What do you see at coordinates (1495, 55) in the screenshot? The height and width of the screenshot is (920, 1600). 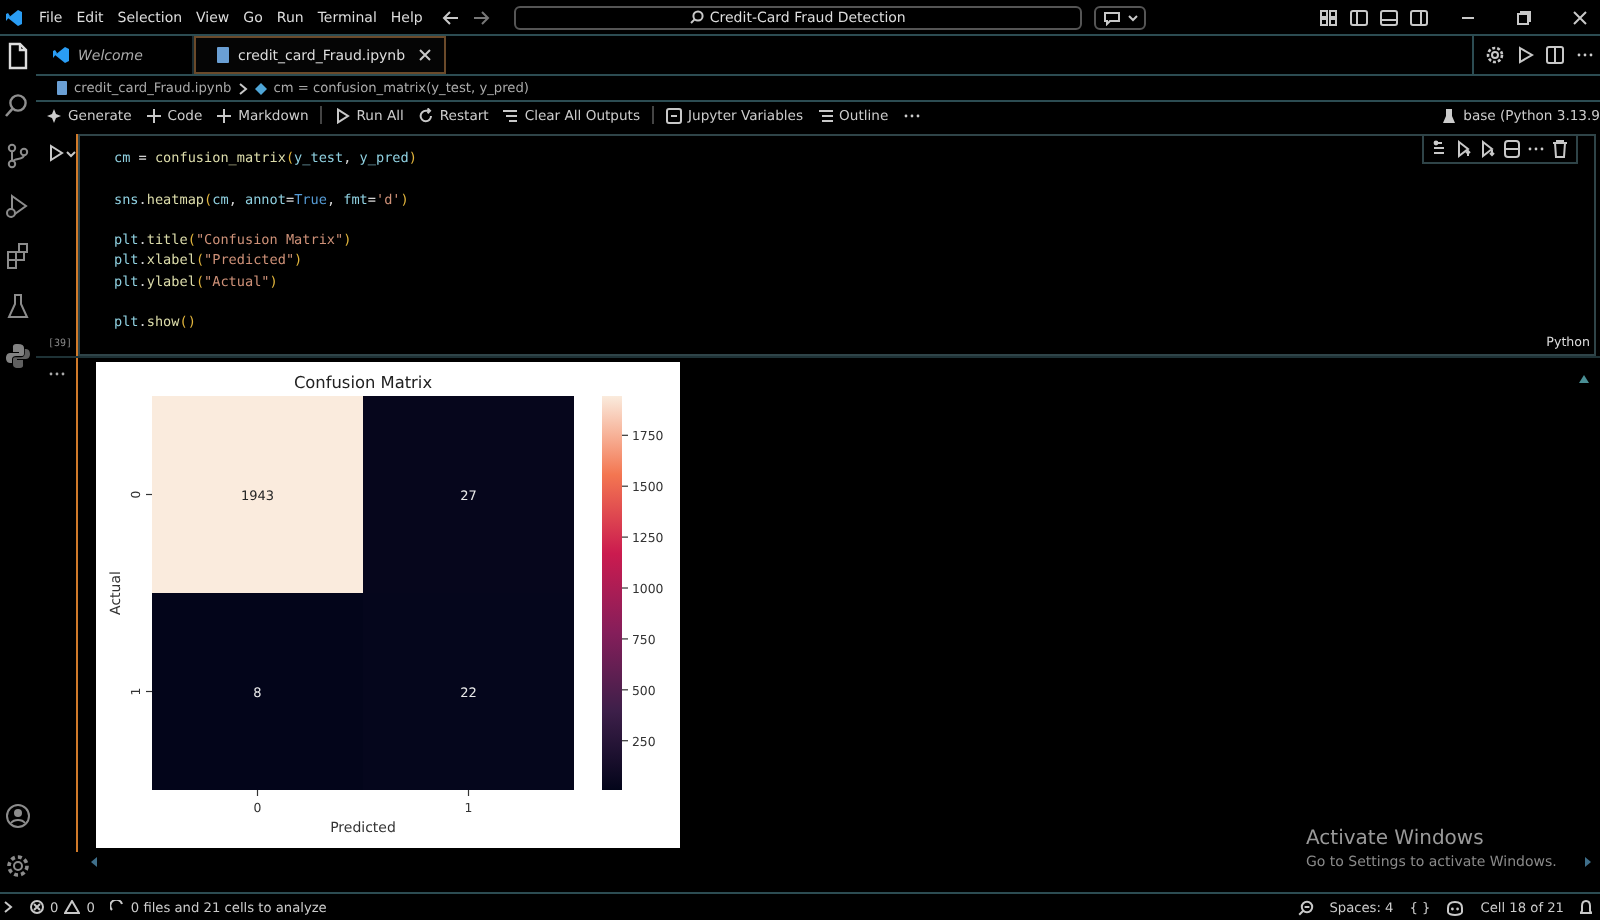 I see `kernel-settings-icon` at bounding box center [1495, 55].